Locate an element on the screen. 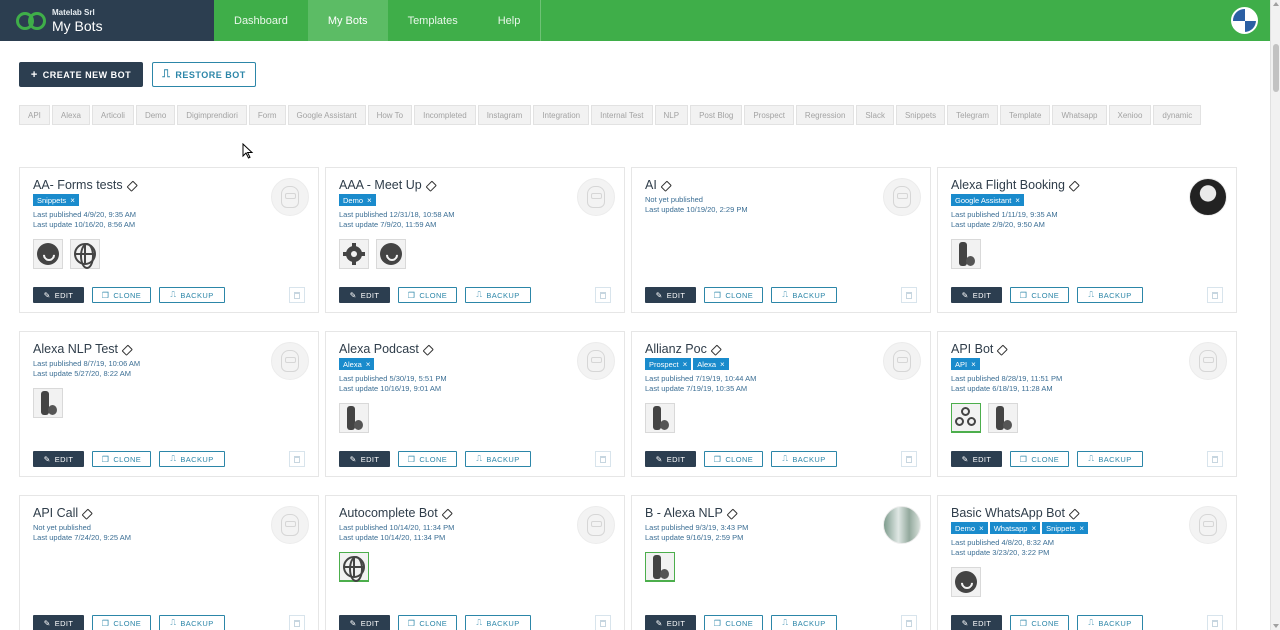  bot-title: API Call is located at coordinates (62, 513).